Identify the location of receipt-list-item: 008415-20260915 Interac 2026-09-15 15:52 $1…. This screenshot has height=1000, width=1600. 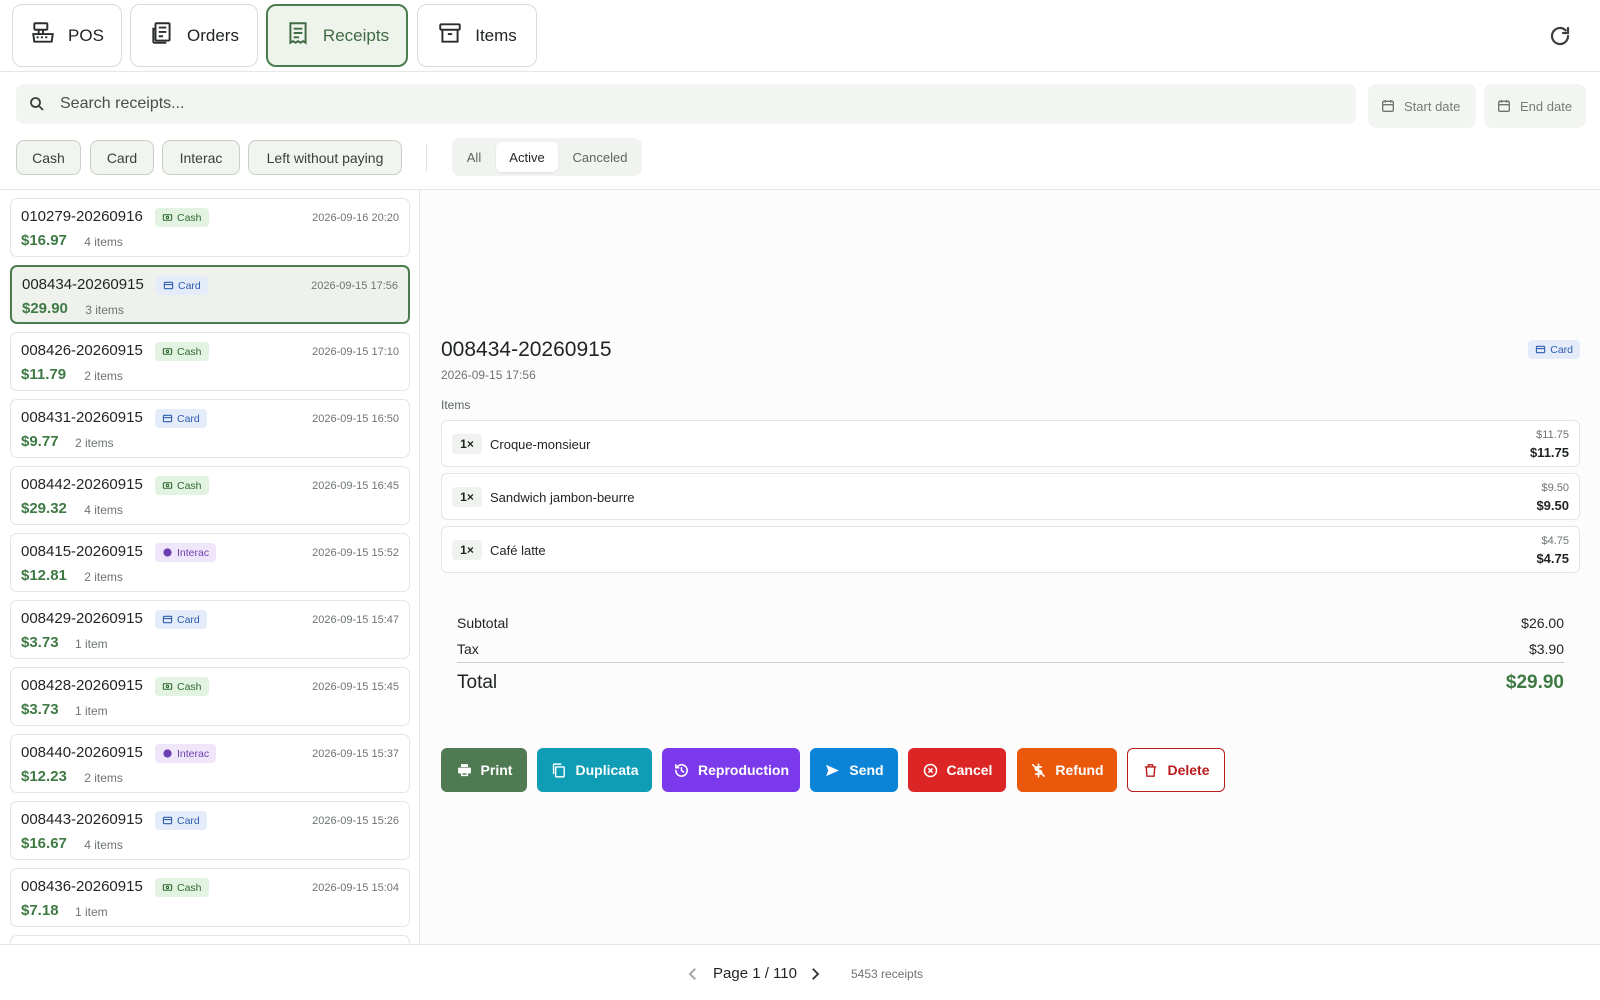
(210, 562).